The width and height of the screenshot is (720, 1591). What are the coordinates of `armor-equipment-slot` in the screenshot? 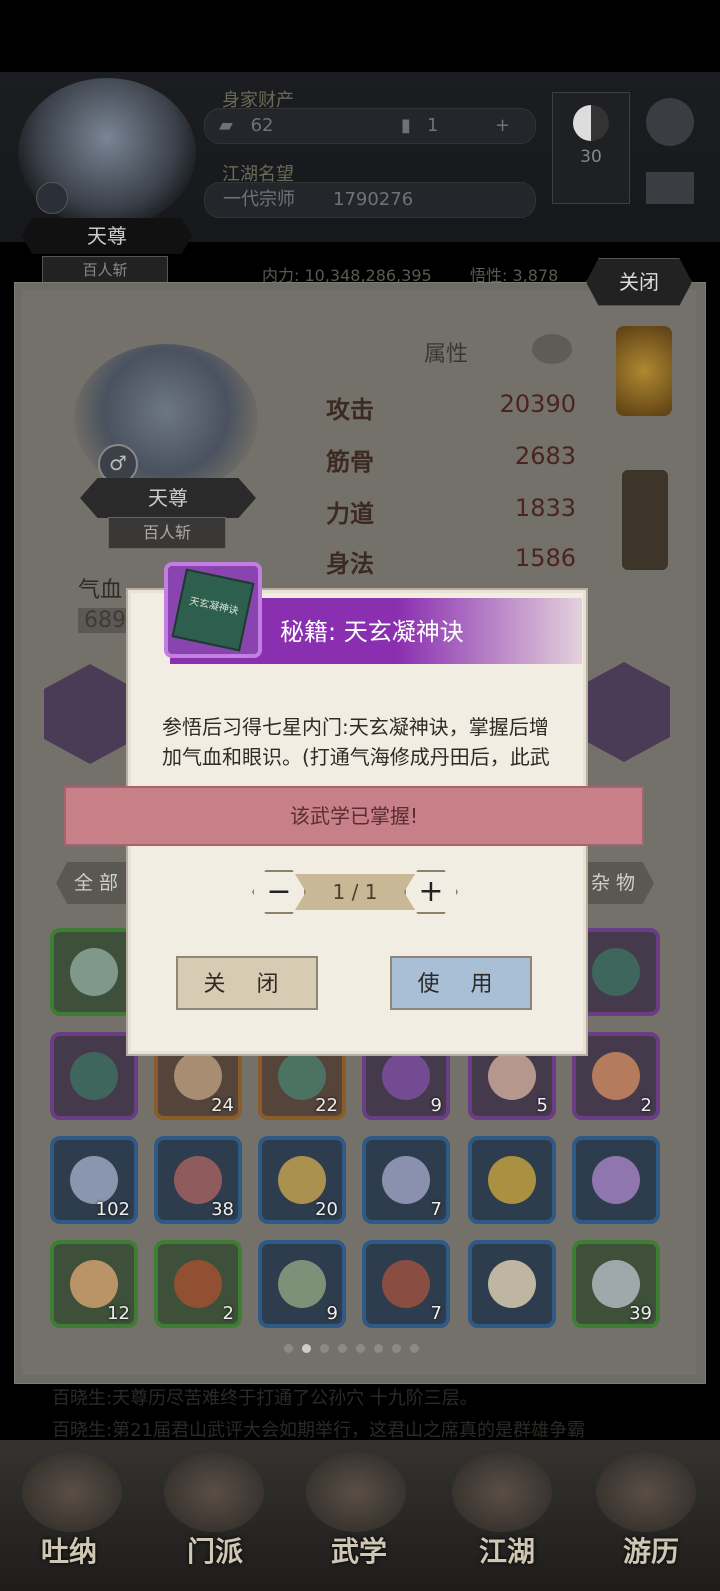 It's located at (645, 520).